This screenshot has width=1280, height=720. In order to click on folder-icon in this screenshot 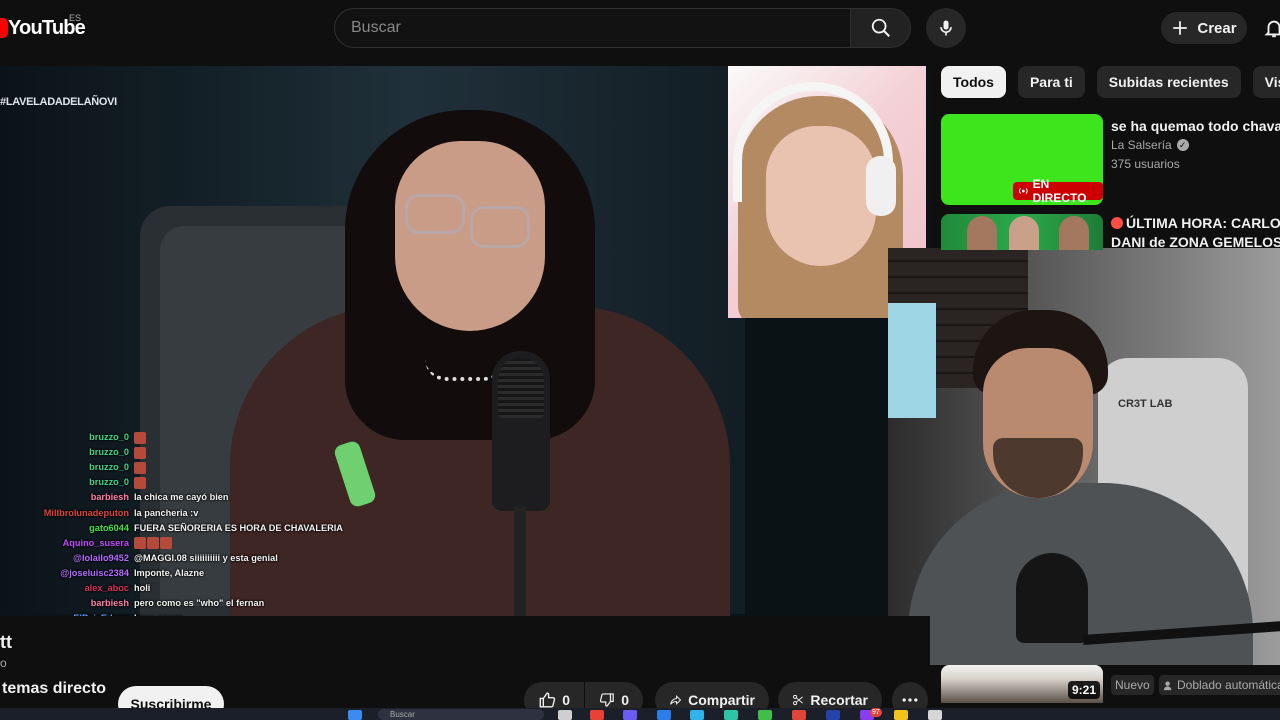, I will do `click(901, 715)`.